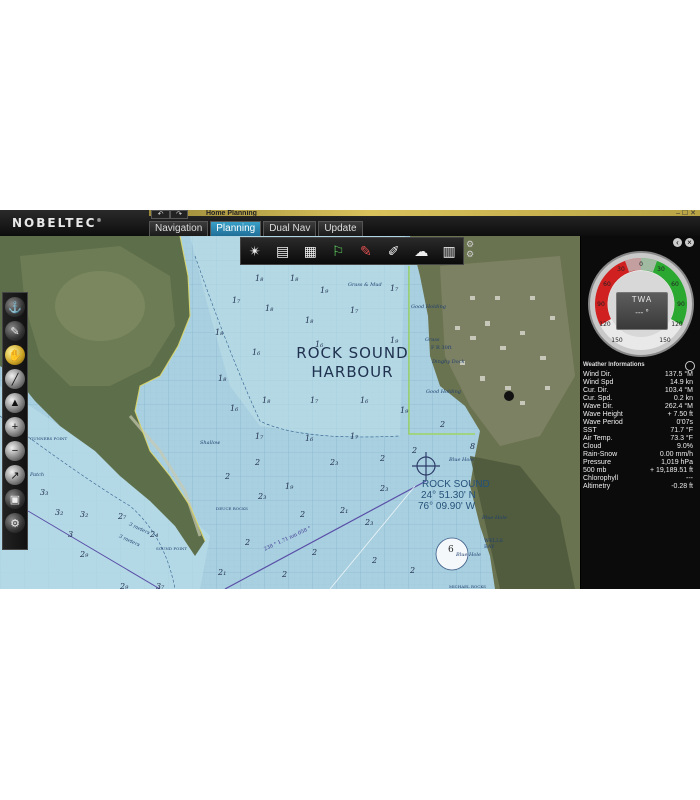 This screenshot has height=800, width=700. Describe the element at coordinates (641, 264) in the screenshot. I see `gauge-tick-0: 0` at that location.